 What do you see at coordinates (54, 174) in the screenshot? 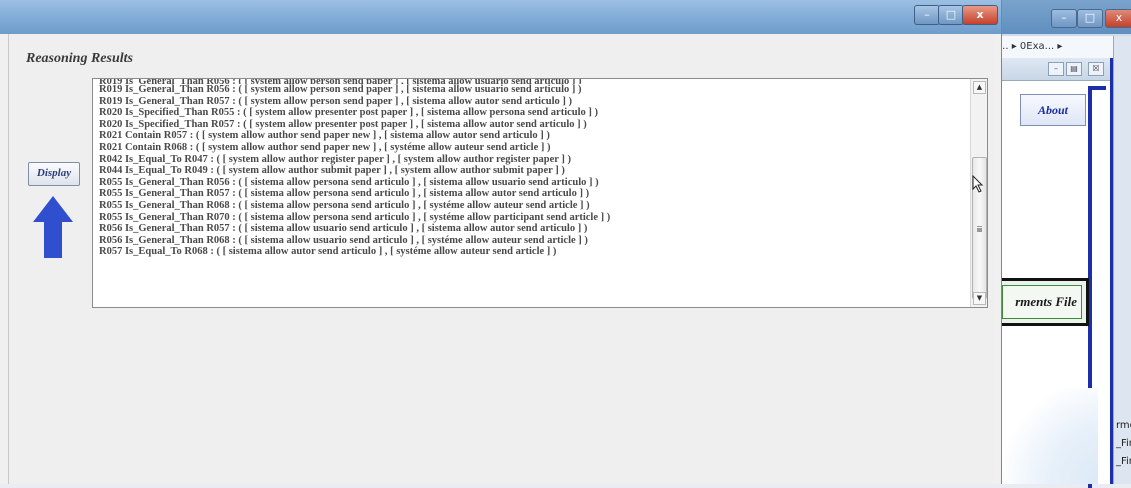
I see `display-button: Display` at bounding box center [54, 174].